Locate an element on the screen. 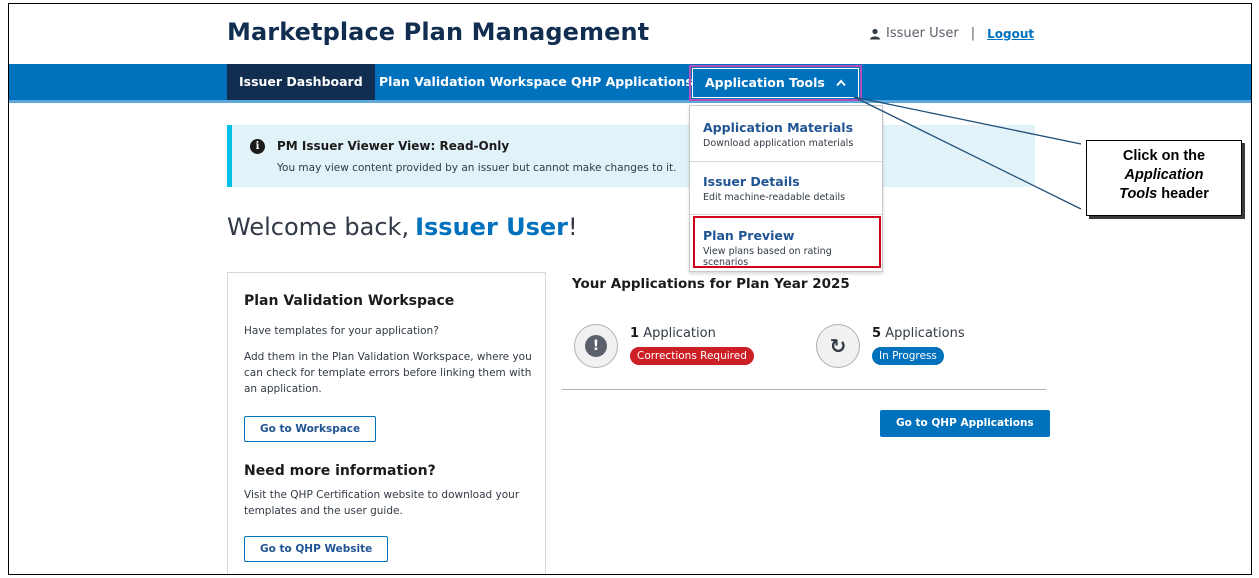  welcome-suffix: ! is located at coordinates (573, 227).